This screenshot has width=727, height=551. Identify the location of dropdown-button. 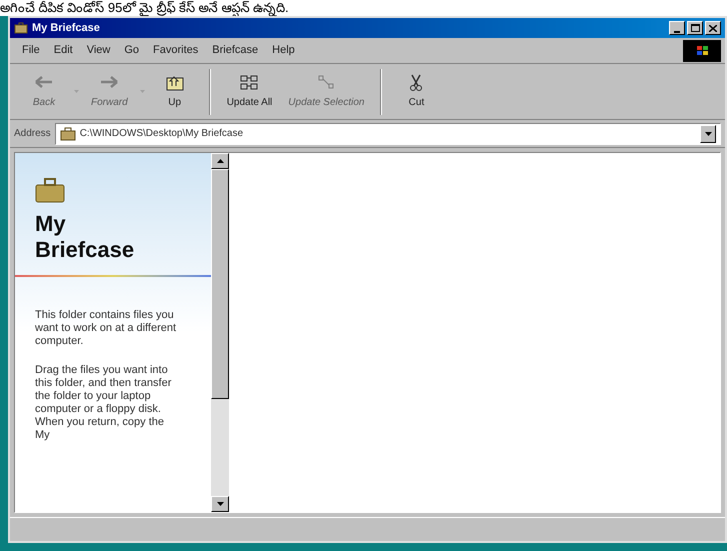
(708, 133).